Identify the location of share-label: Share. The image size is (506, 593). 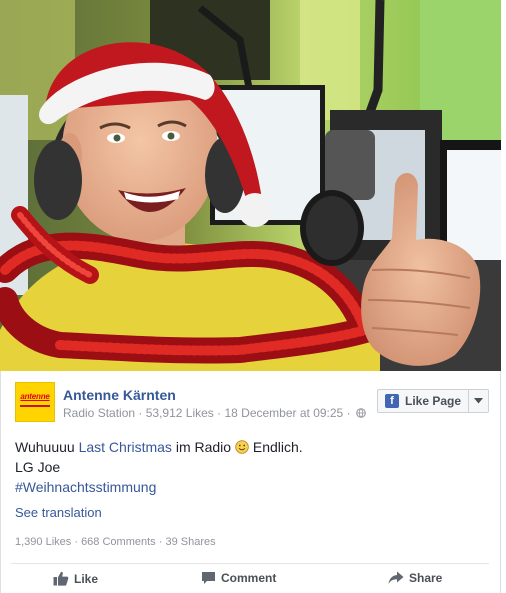
(426, 578).